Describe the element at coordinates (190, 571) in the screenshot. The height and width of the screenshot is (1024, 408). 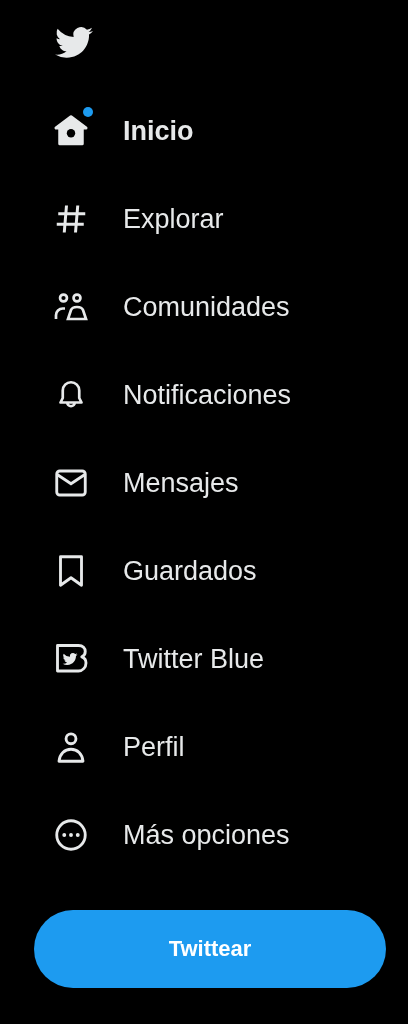
I see `nav-label: Guardados` at that location.